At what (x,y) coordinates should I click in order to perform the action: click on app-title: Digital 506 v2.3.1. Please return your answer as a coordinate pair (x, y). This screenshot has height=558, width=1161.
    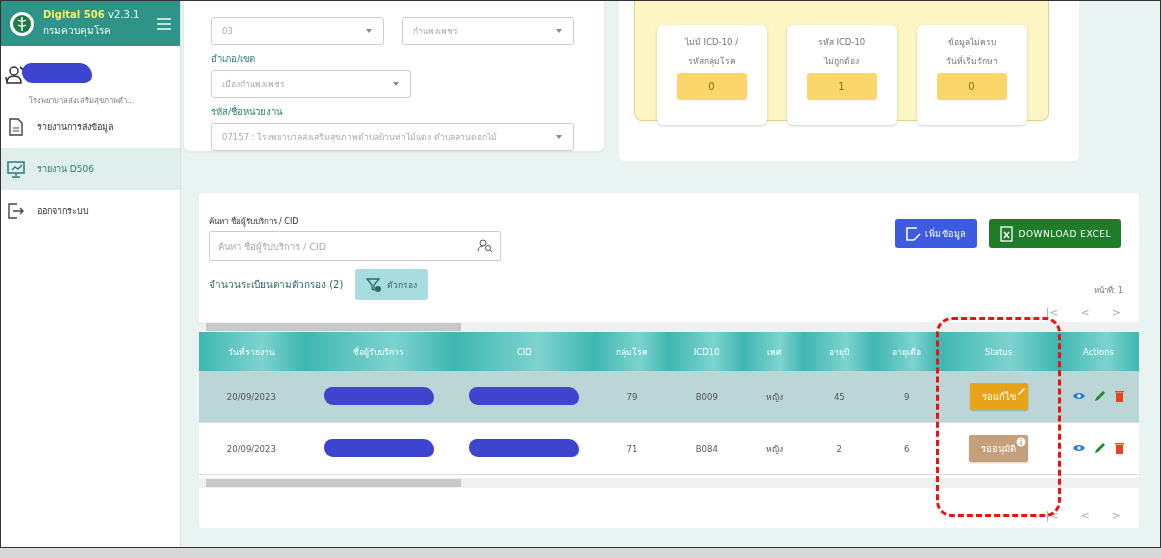
    Looking at the image, I should click on (92, 14).